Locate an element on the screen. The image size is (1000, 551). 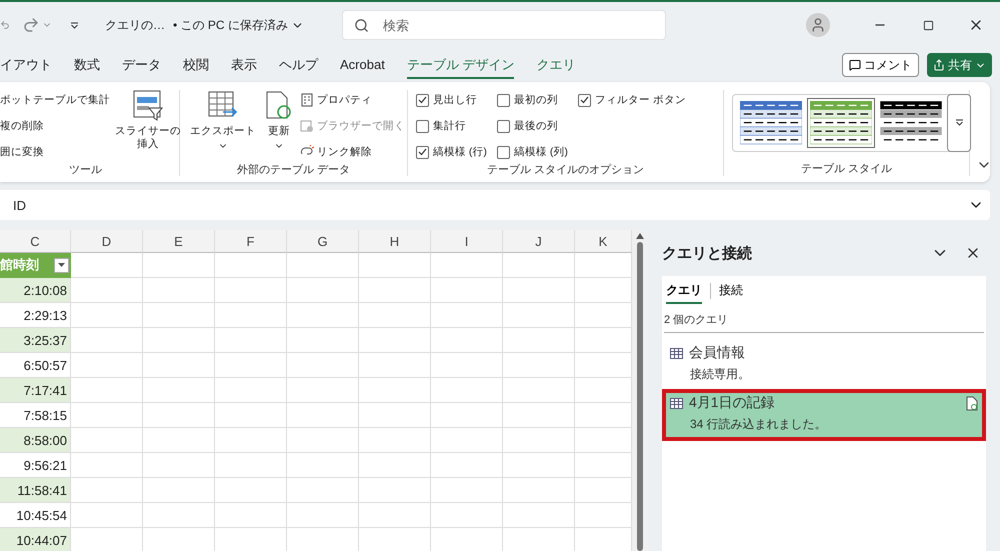
ribbon-button: 囲に変換 is located at coordinates (55, 152).